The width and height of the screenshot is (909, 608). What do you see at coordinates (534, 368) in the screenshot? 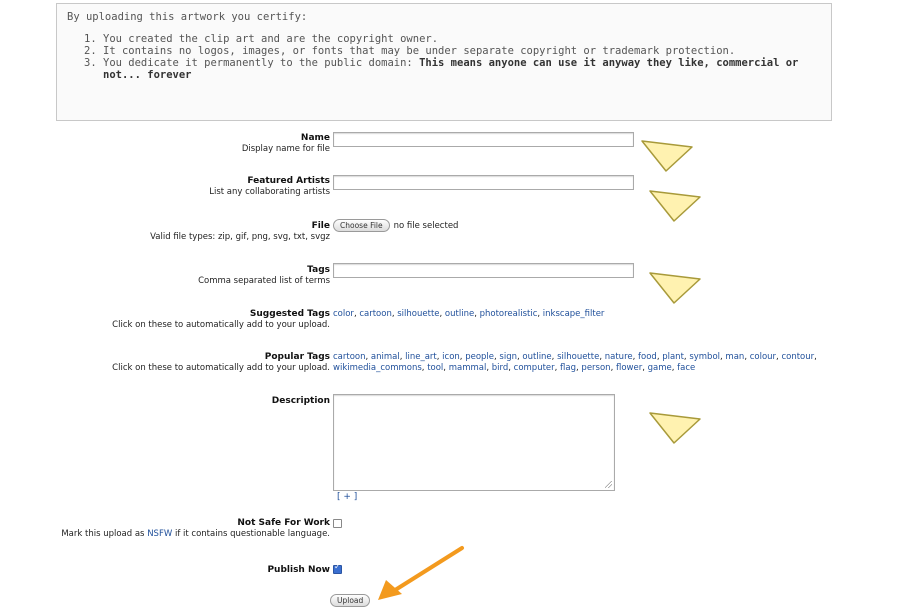
I see `popular-tag: computer` at bounding box center [534, 368].